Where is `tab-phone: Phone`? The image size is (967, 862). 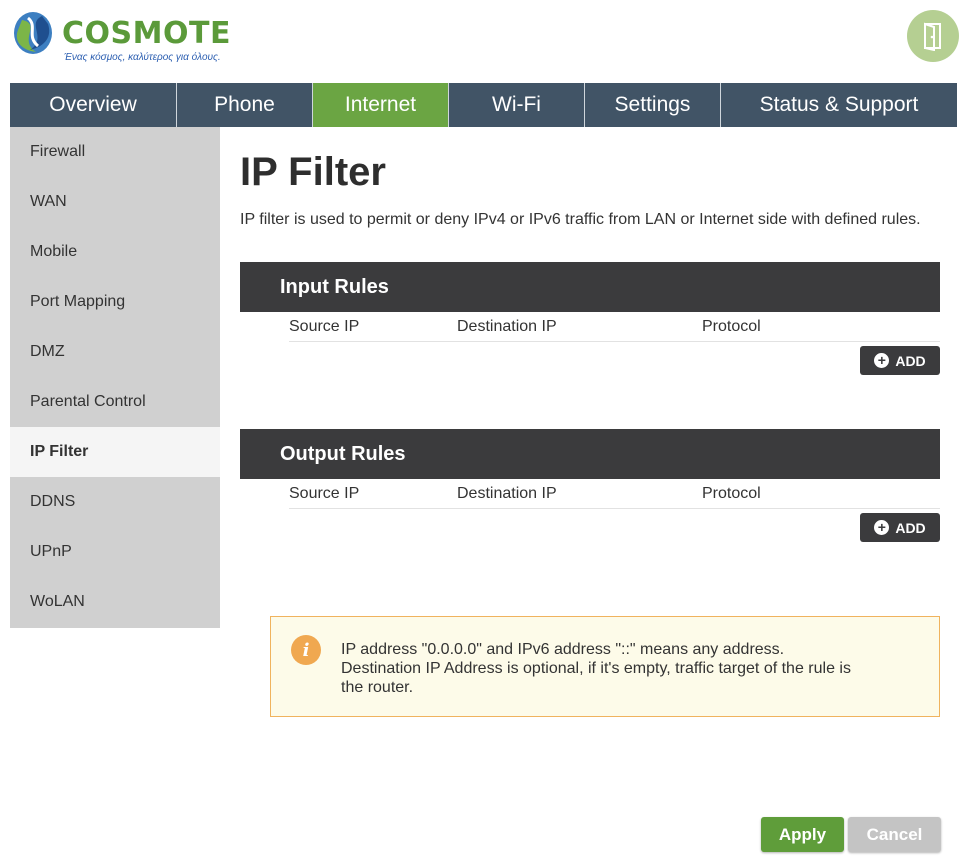
tab-phone: Phone is located at coordinates (245, 105).